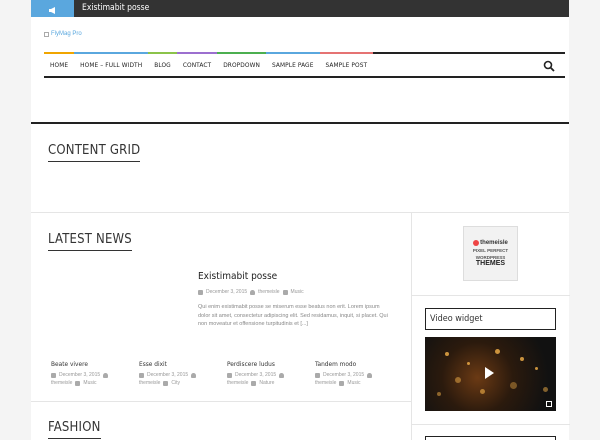  What do you see at coordinates (267, 379) in the screenshot?
I see `small-post-meta: December 3, 2015 themeisle Nature` at bounding box center [267, 379].